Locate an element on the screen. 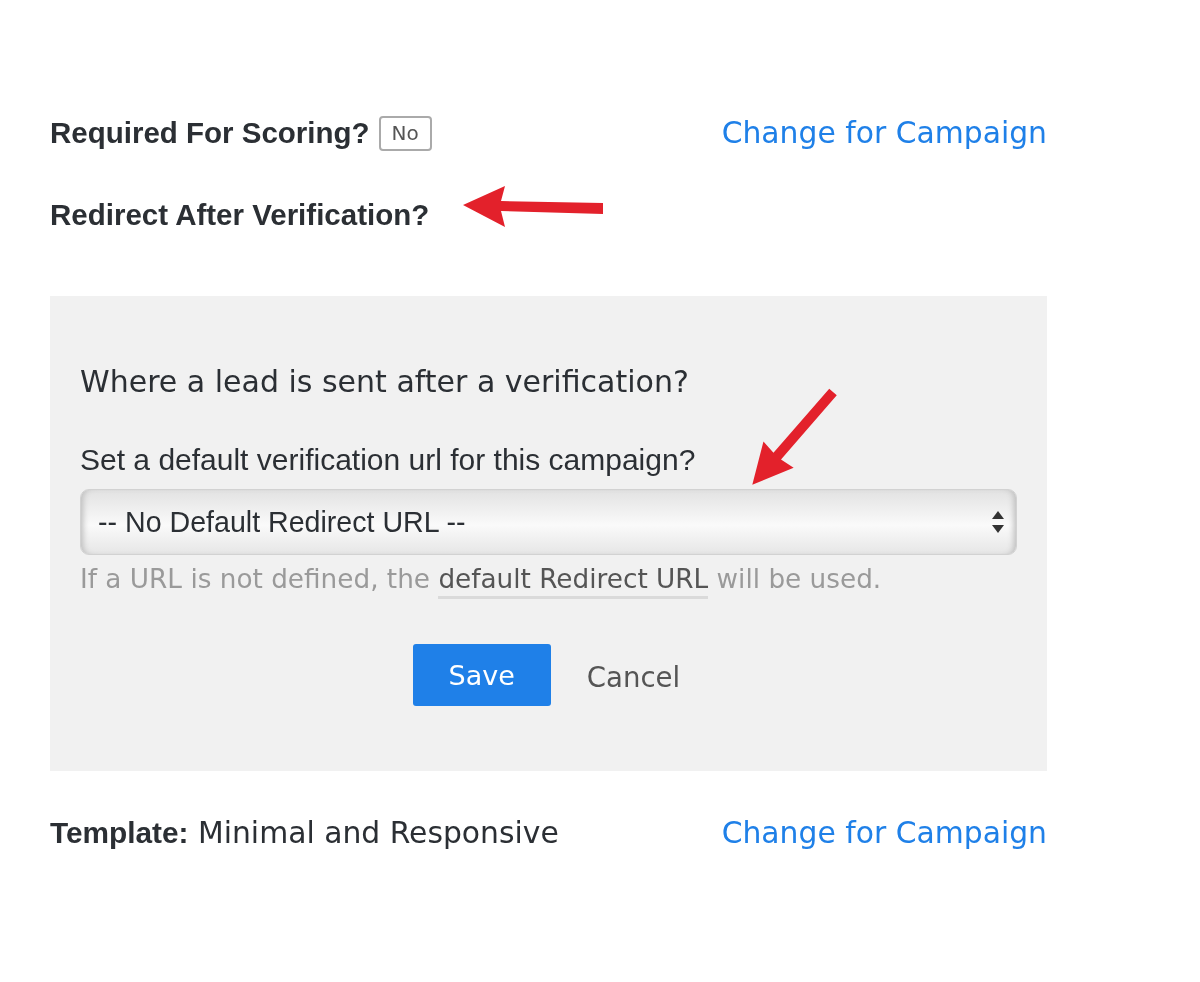 The width and height of the screenshot is (1200, 982). redirect-label: Redirect After Verification? is located at coordinates (240, 215).